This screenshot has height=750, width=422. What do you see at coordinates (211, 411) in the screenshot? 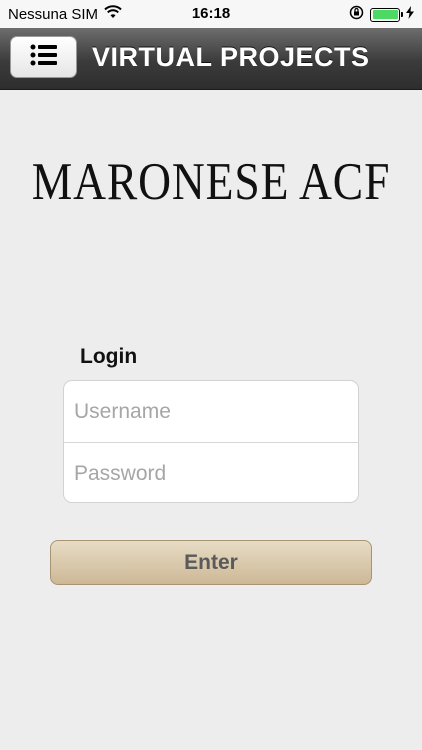
I see `username-input` at bounding box center [211, 411].